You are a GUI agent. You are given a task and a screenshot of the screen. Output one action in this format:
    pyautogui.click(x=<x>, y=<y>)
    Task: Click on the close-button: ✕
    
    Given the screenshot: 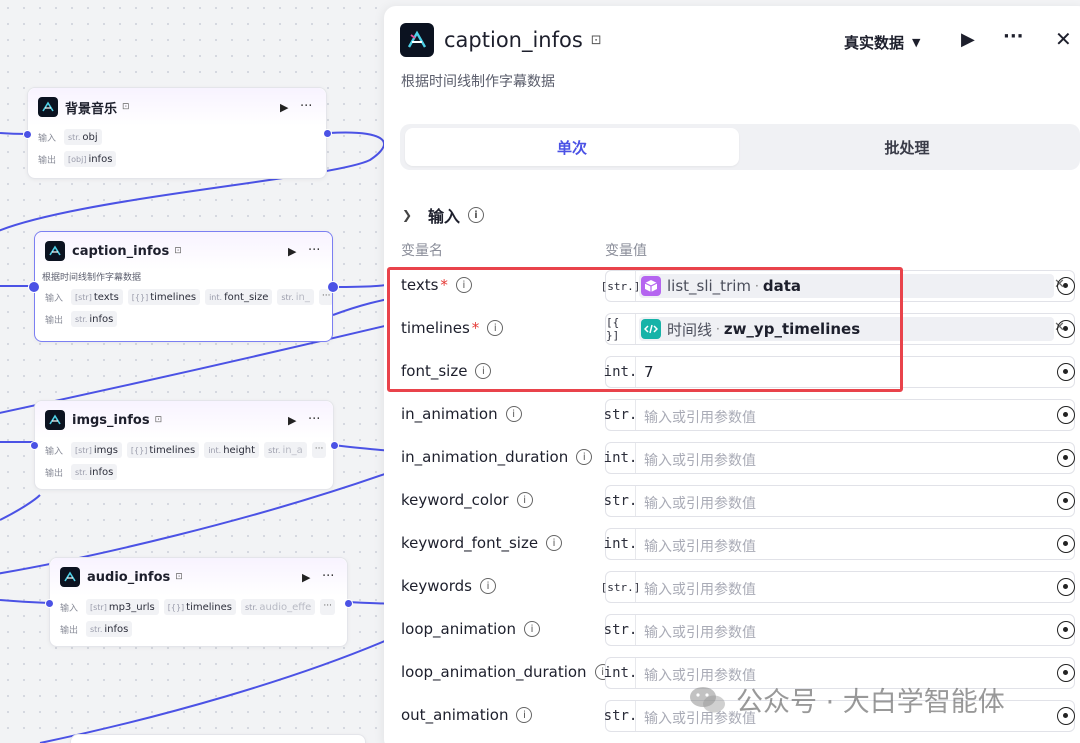 What is the action you would take?
    pyautogui.click(x=1063, y=39)
    